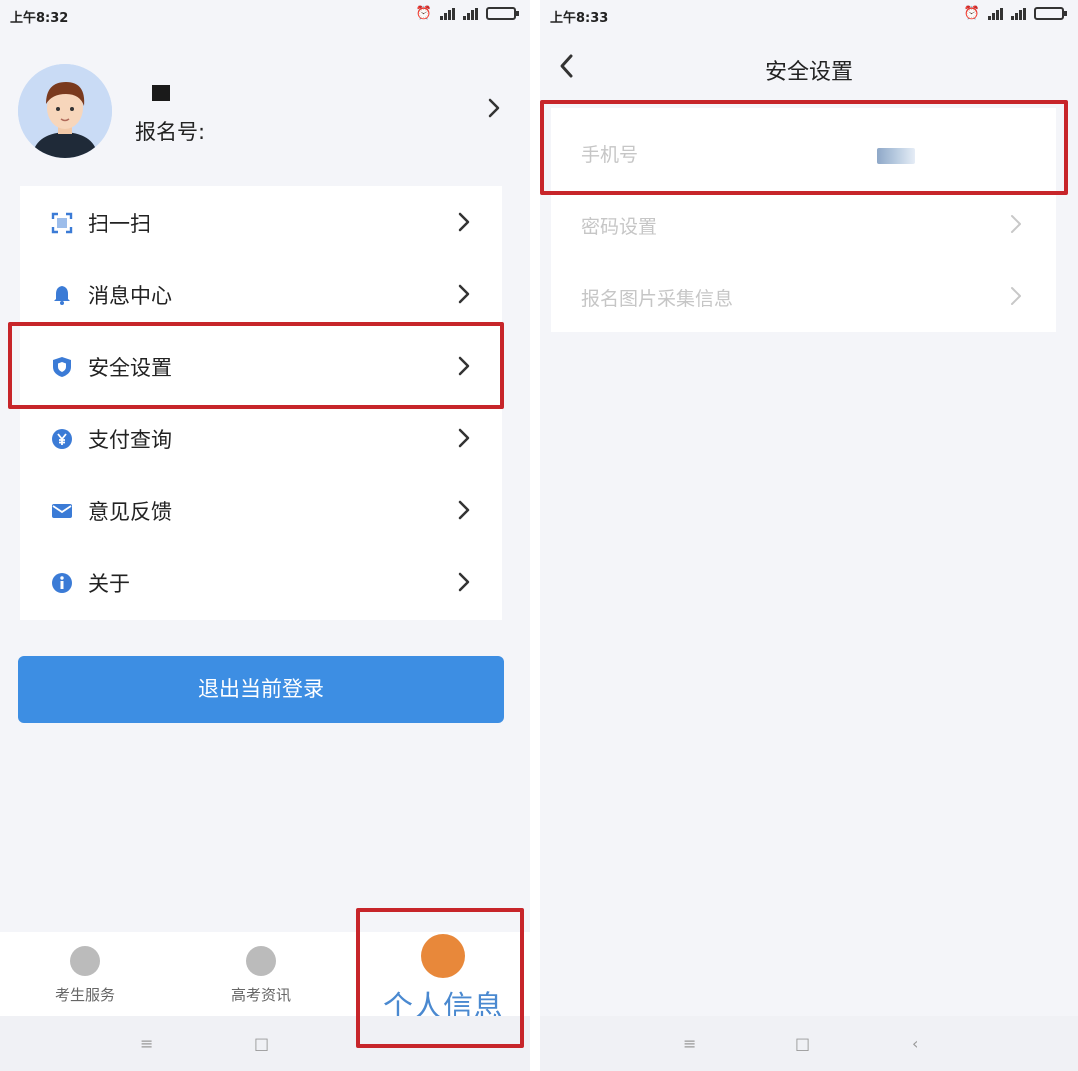 This screenshot has width=1078, height=1071. What do you see at coordinates (443, 956) in the screenshot?
I see `profile-icon` at bounding box center [443, 956].